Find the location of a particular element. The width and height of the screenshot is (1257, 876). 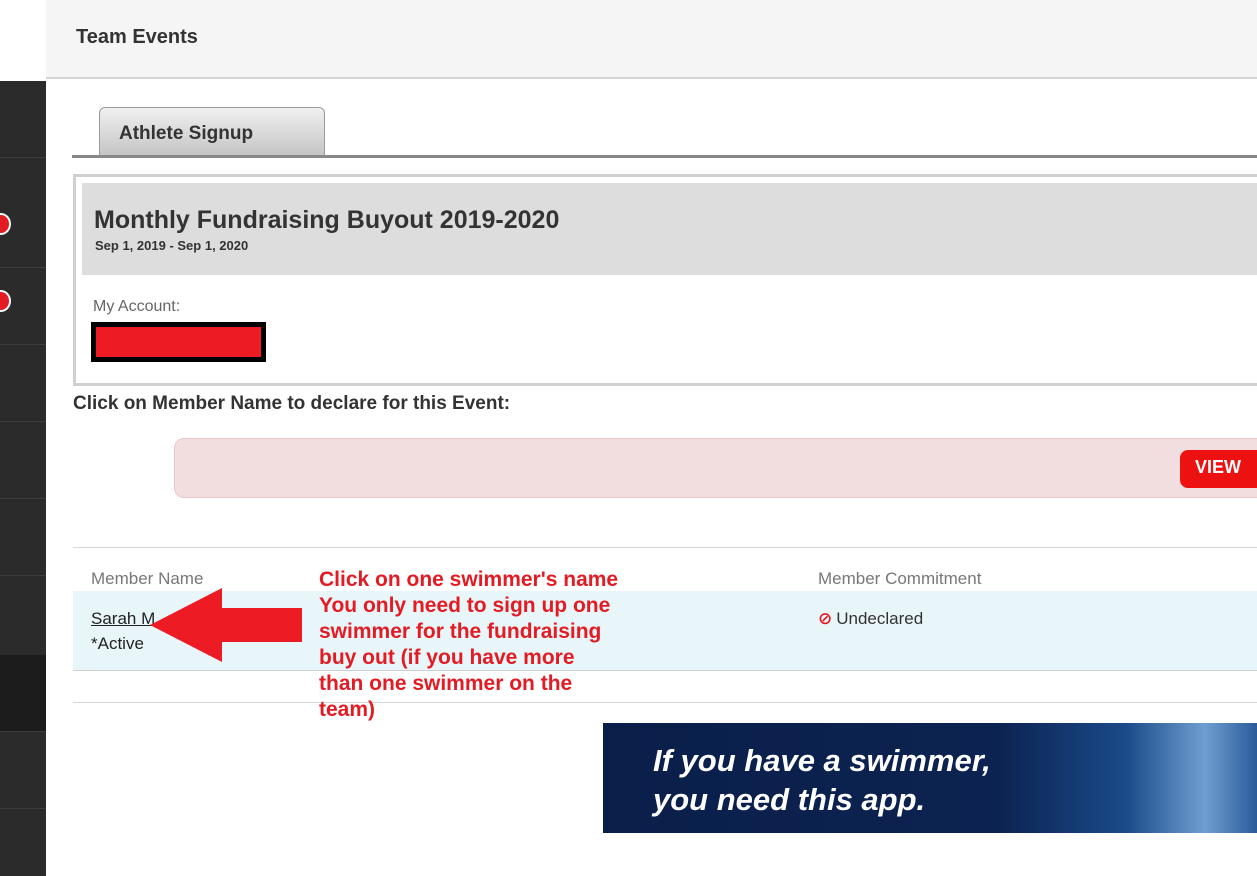

annotation-line: swimmer for the fundraising is located at coordinates (460, 631).